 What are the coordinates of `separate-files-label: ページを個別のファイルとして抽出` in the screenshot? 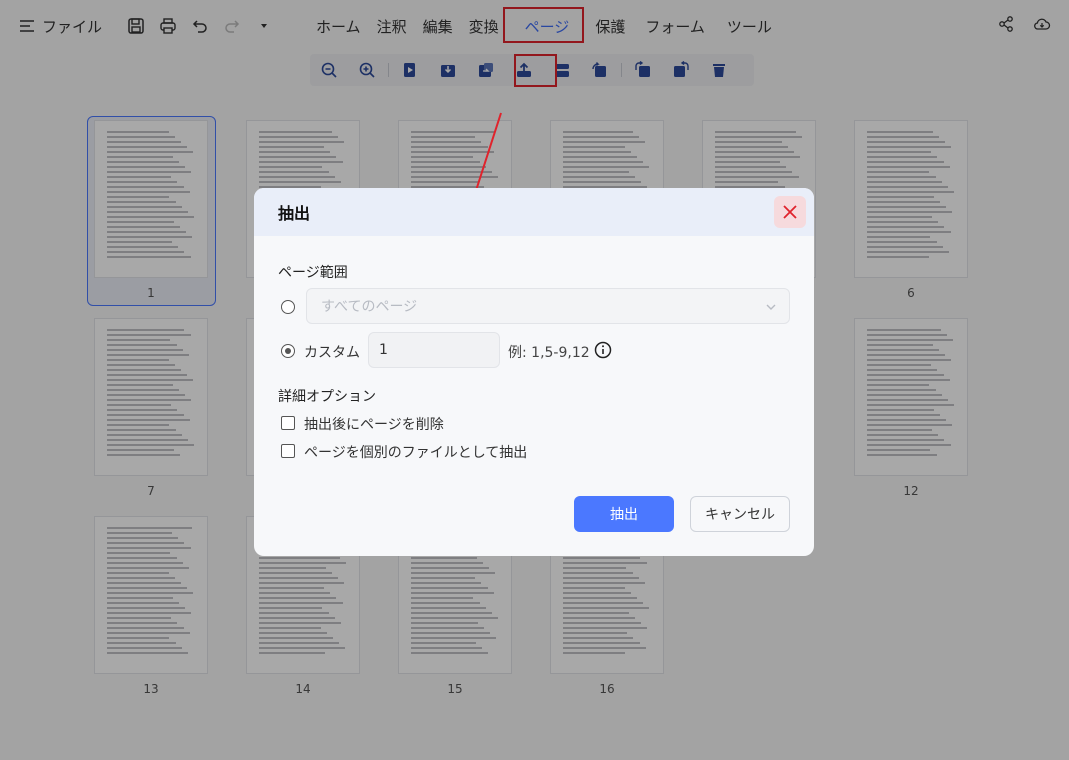 It's located at (416, 453).